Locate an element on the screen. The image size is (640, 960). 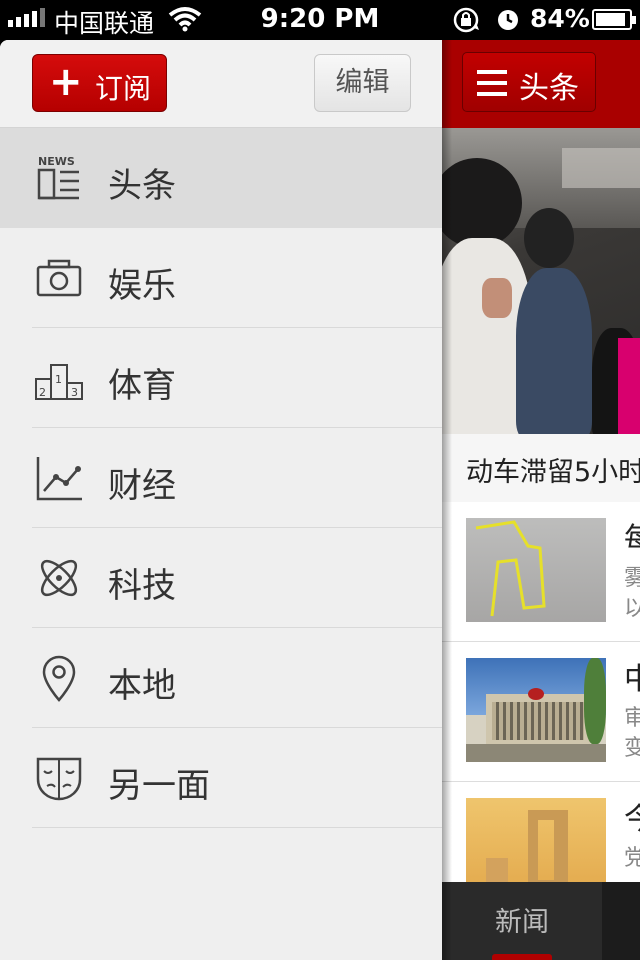
location-pin-icon is located at coordinates (59, 678).